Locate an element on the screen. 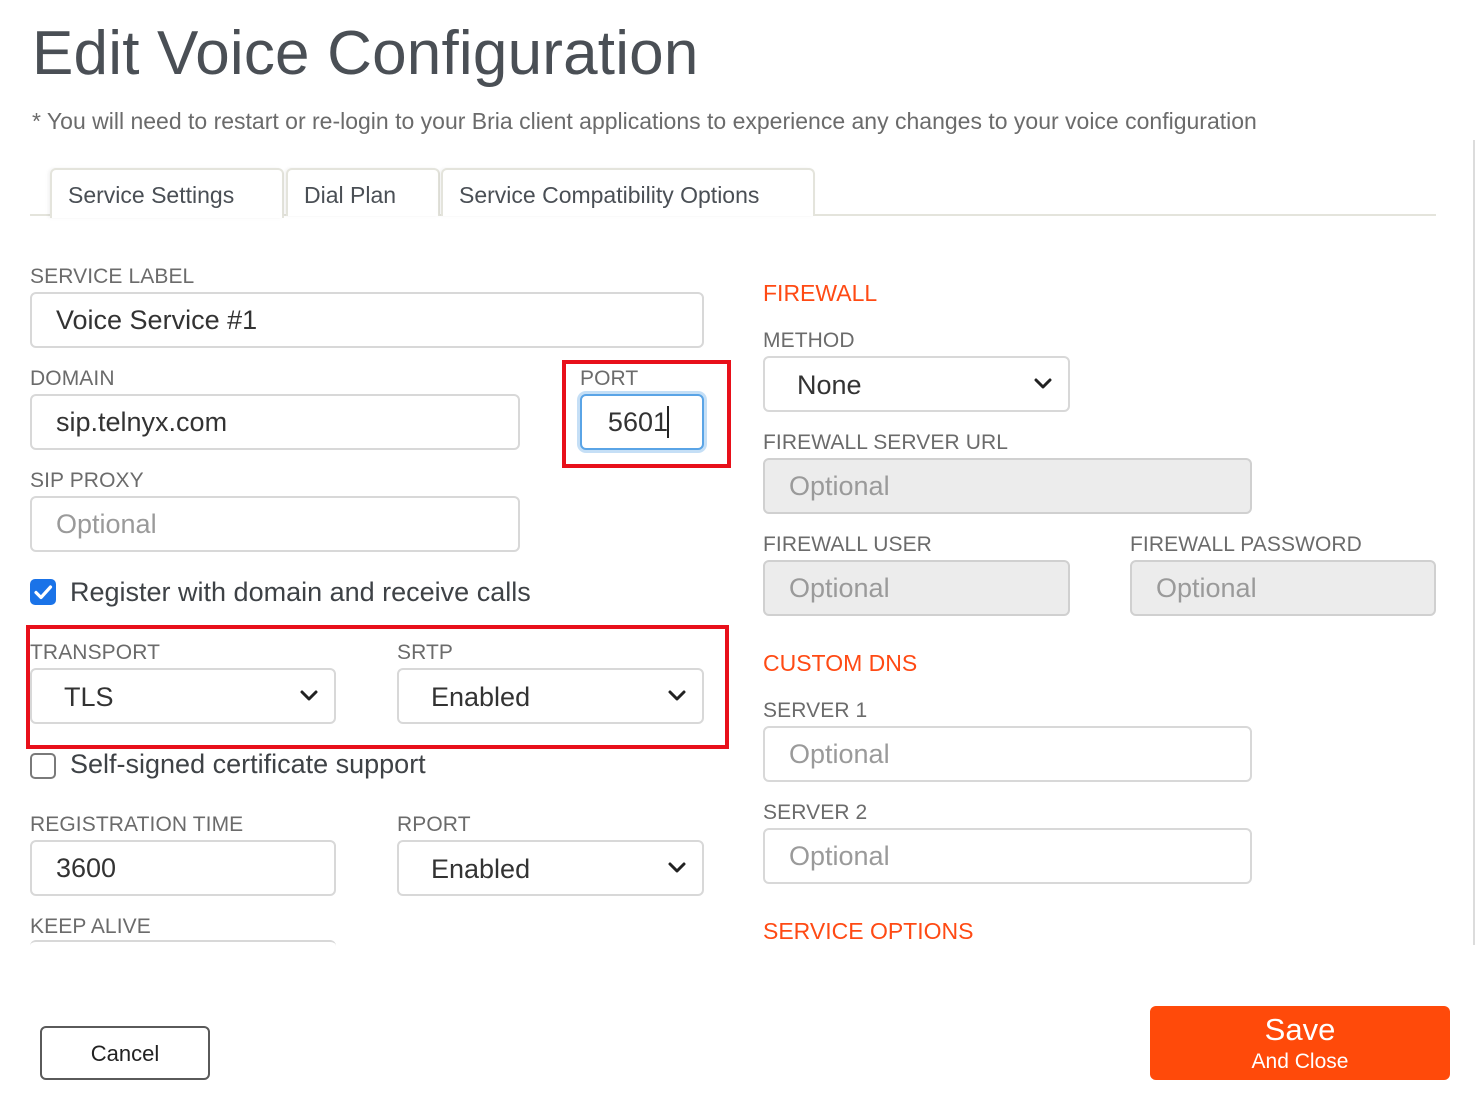 The image size is (1476, 1114). checkmark-icon is located at coordinates (43, 592).